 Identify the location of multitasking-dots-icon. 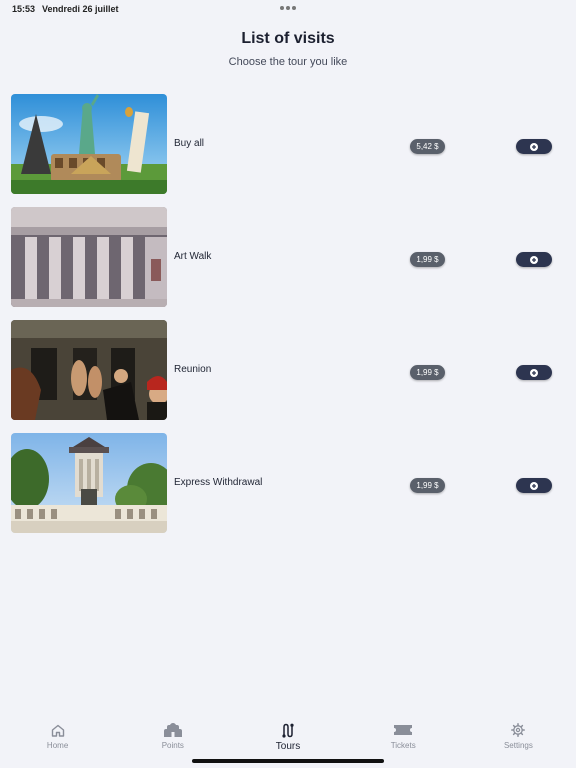
(288, 8).